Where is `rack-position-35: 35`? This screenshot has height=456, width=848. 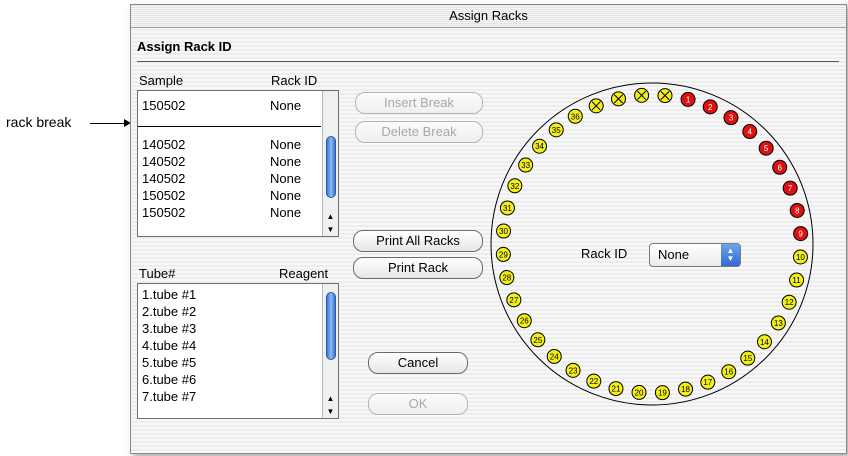
rack-position-35: 35 is located at coordinates (556, 130).